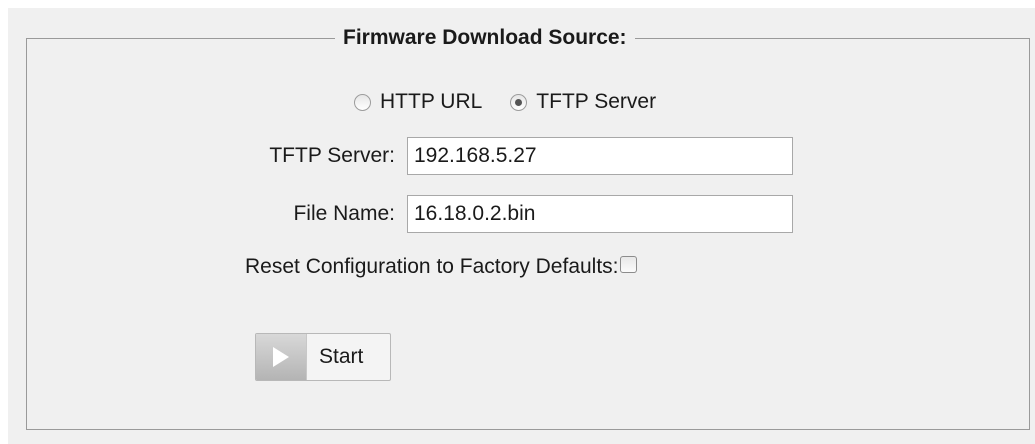  What do you see at coordinates (505, 102) in the screenshot?
I see `download-source-radio-group: HTTP URL TFTP Server` at bounding box center [505, 102].